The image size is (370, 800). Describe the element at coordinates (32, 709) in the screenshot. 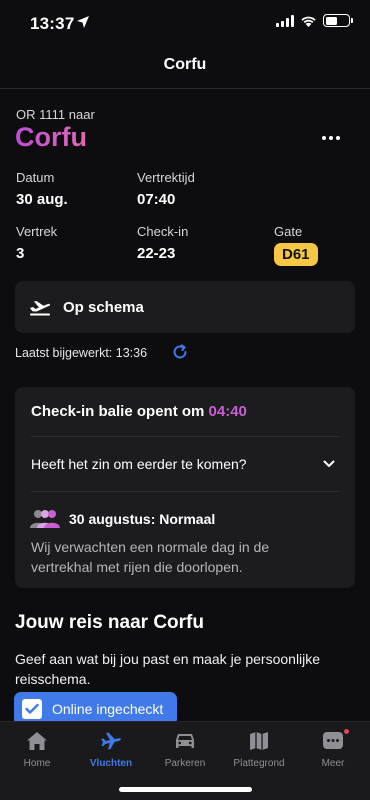

I see `checkbox-checked-icon` at that location.